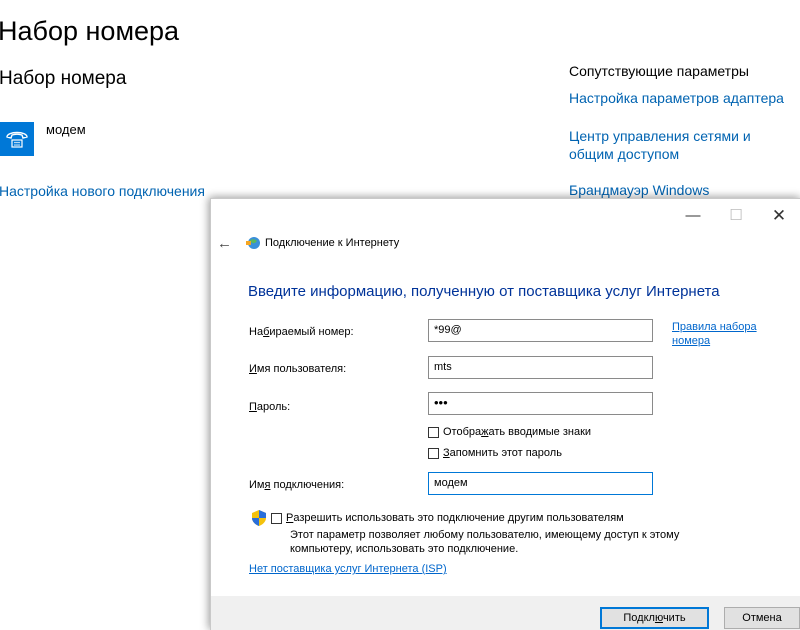  I want to click on username-input: mts, so click(540, 367).